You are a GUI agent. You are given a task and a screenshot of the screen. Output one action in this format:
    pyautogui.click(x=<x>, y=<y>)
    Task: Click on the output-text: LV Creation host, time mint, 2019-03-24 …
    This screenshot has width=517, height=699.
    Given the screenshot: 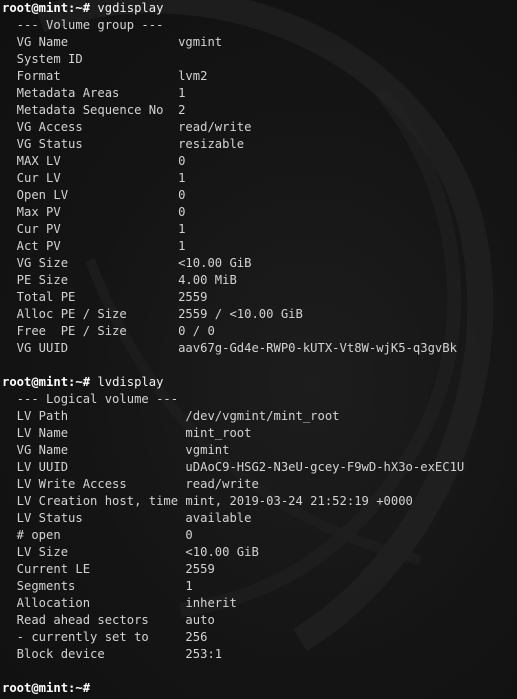 What is the action you would take?
    pyautogui.click(x=207, y=501)
    